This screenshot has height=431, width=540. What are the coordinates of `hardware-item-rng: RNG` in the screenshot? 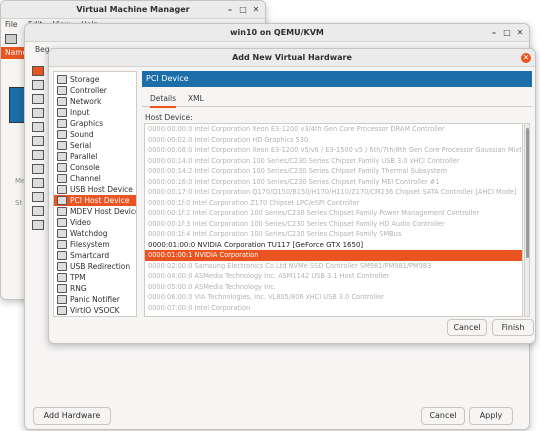 It's located at (95, 288).